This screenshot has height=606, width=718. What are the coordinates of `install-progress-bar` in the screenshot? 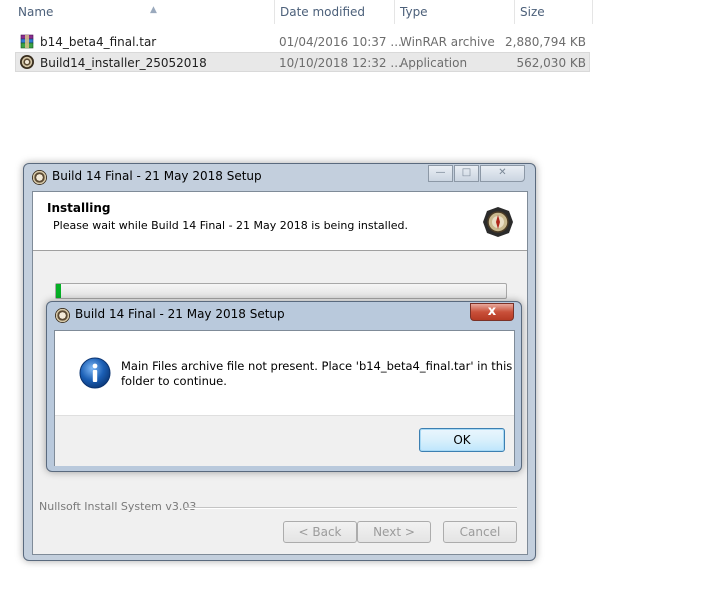 It's located at (281, 291).